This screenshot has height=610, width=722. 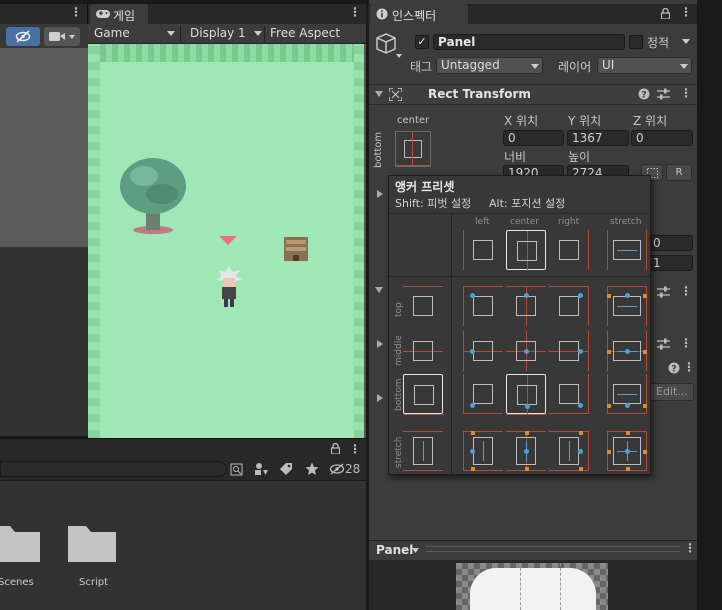 What do you see at coordinates (575, 67) in the screenshot?
I see `layer-label: 레이어` at bounding box center [575, 67].